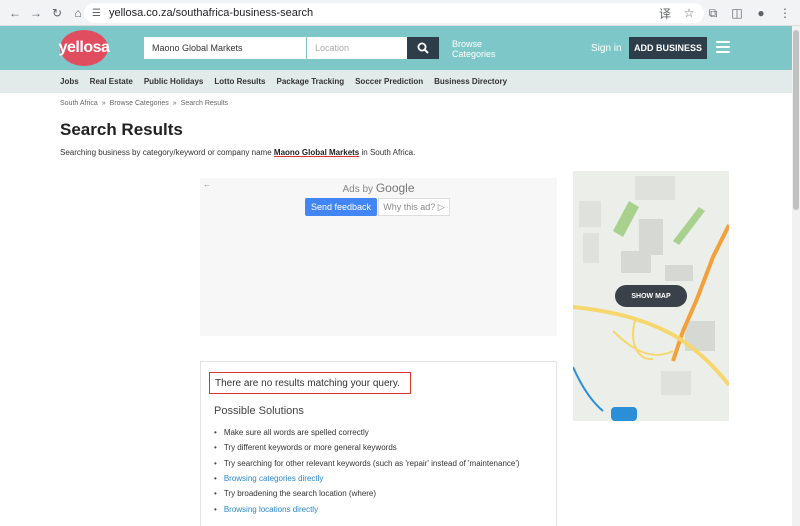 The width and height of the screenshot is (800, 526). I want to click on show-map-button: SHOW MAP, so click(651, 296).